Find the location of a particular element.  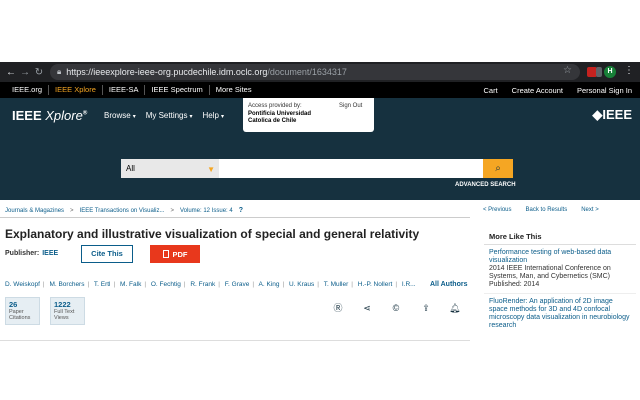

reload-icon: ↻ is located at coordinates (39, 72).